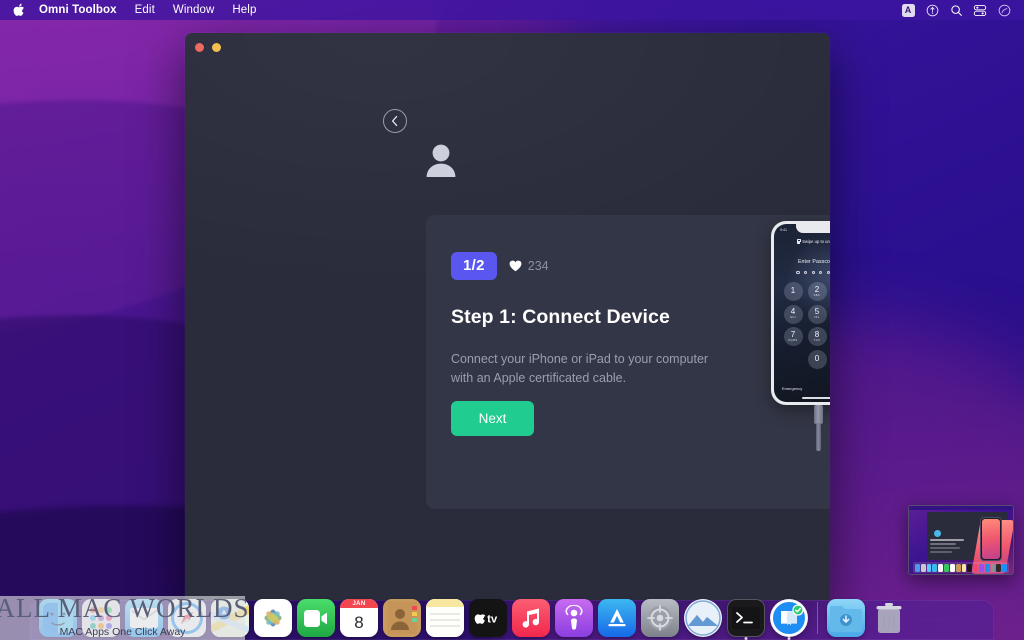  Describe the element at coordinates (816, 397) in the screenshot. I see `home-indicator` at that location.